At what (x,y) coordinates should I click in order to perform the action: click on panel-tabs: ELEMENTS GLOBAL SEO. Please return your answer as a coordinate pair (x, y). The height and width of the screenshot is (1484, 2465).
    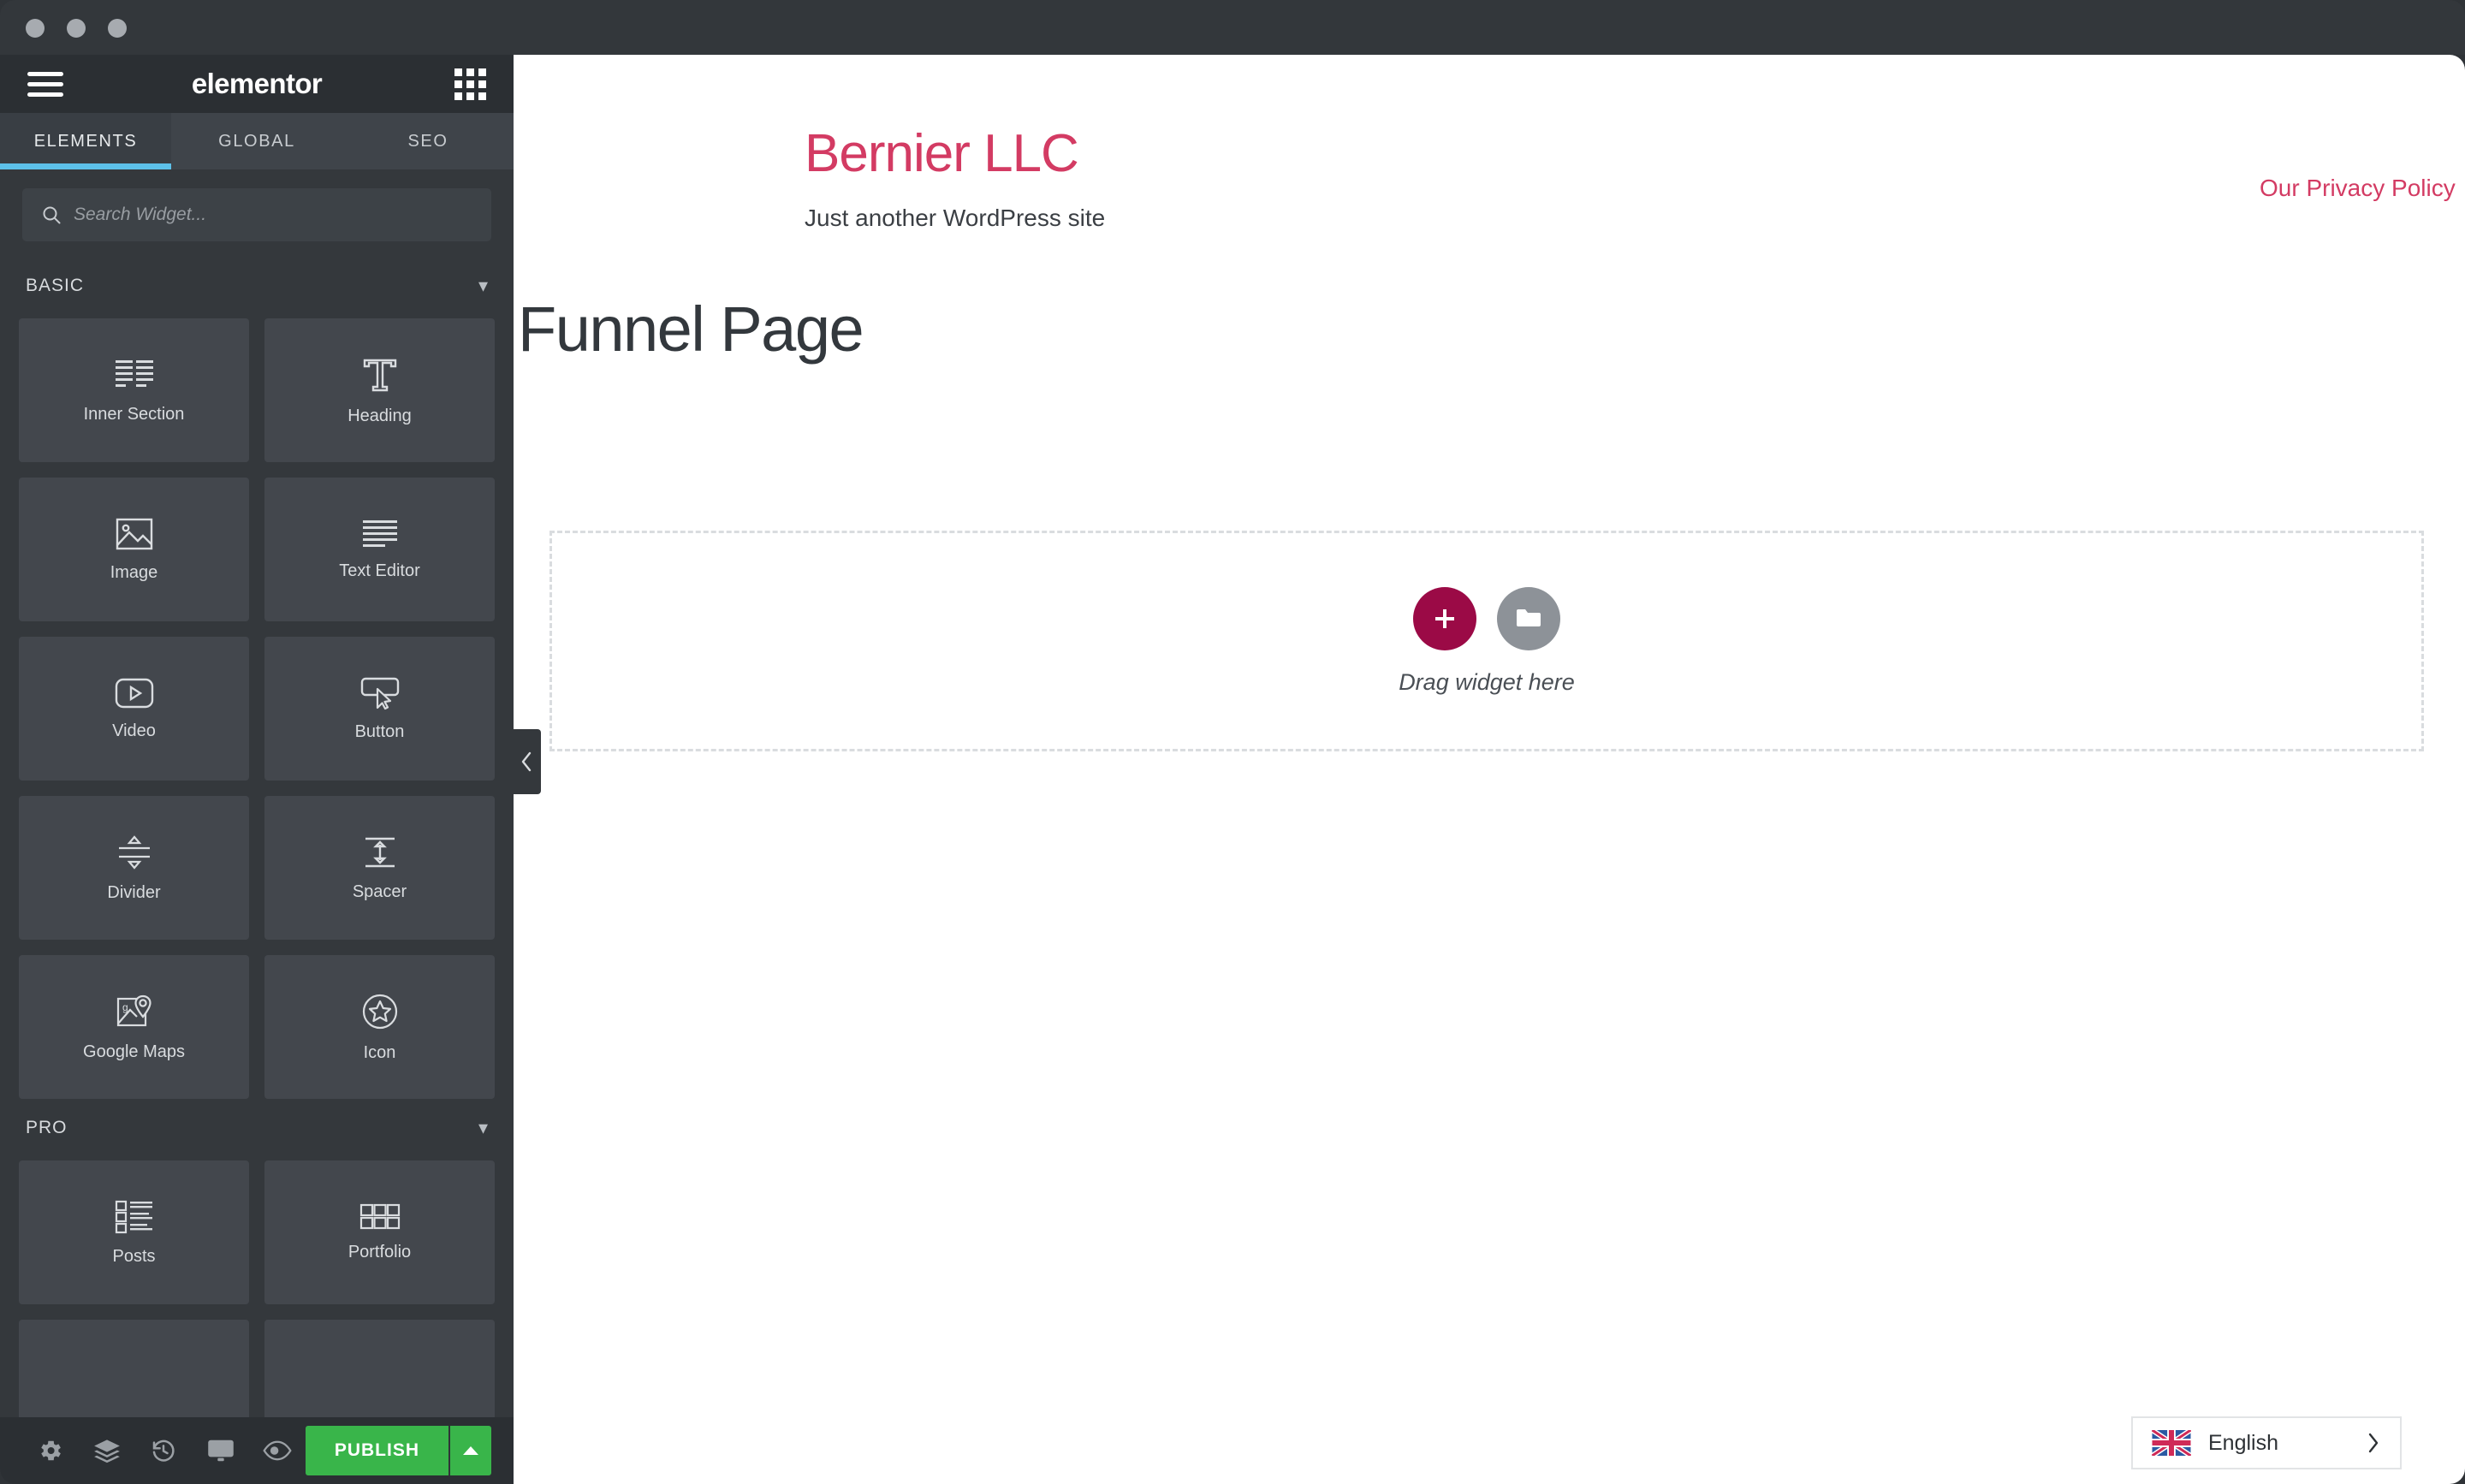
    Looking at the image, I should click on (257, 141).